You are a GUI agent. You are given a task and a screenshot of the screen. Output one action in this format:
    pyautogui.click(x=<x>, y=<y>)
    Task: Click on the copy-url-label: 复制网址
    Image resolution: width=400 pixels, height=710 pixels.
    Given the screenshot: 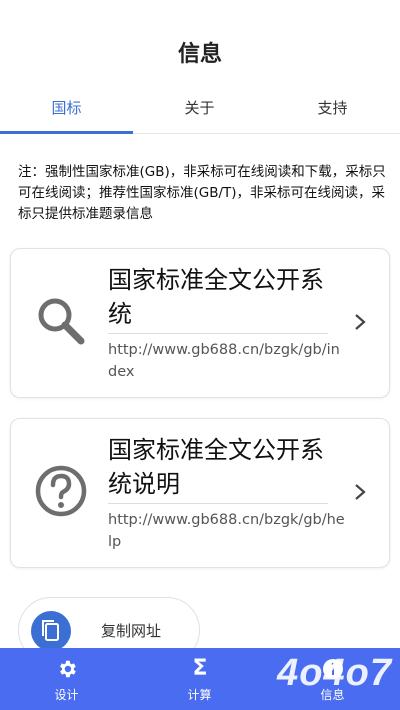 What is the action you would take?
    pyautogui.click(x=131, y=631)
    